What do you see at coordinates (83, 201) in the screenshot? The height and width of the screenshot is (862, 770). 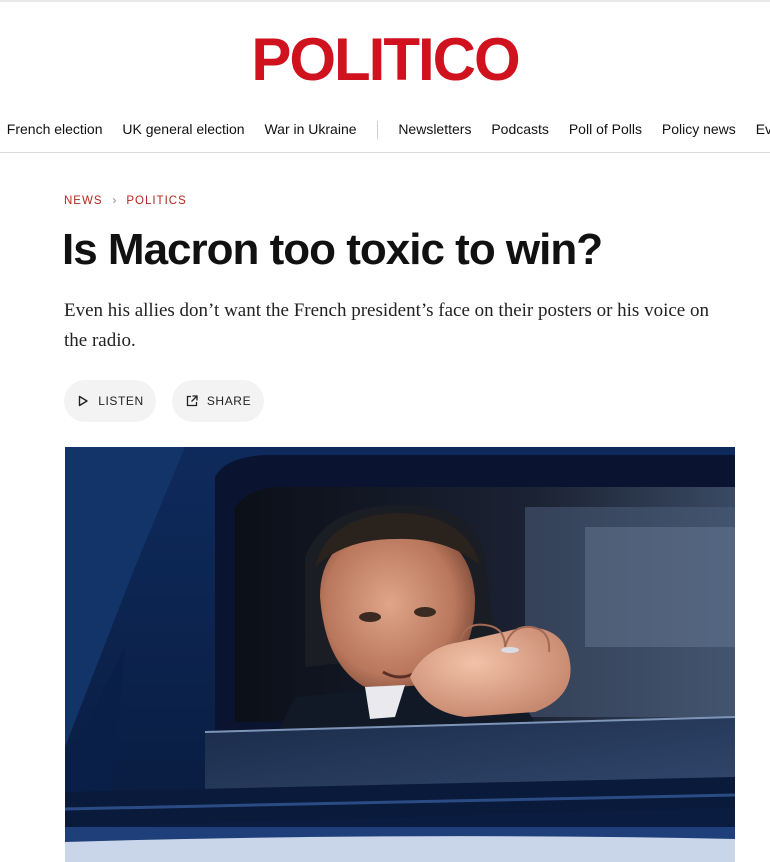 I see `breadcrumb-news: NEWS` at bounding box center [83, 201].